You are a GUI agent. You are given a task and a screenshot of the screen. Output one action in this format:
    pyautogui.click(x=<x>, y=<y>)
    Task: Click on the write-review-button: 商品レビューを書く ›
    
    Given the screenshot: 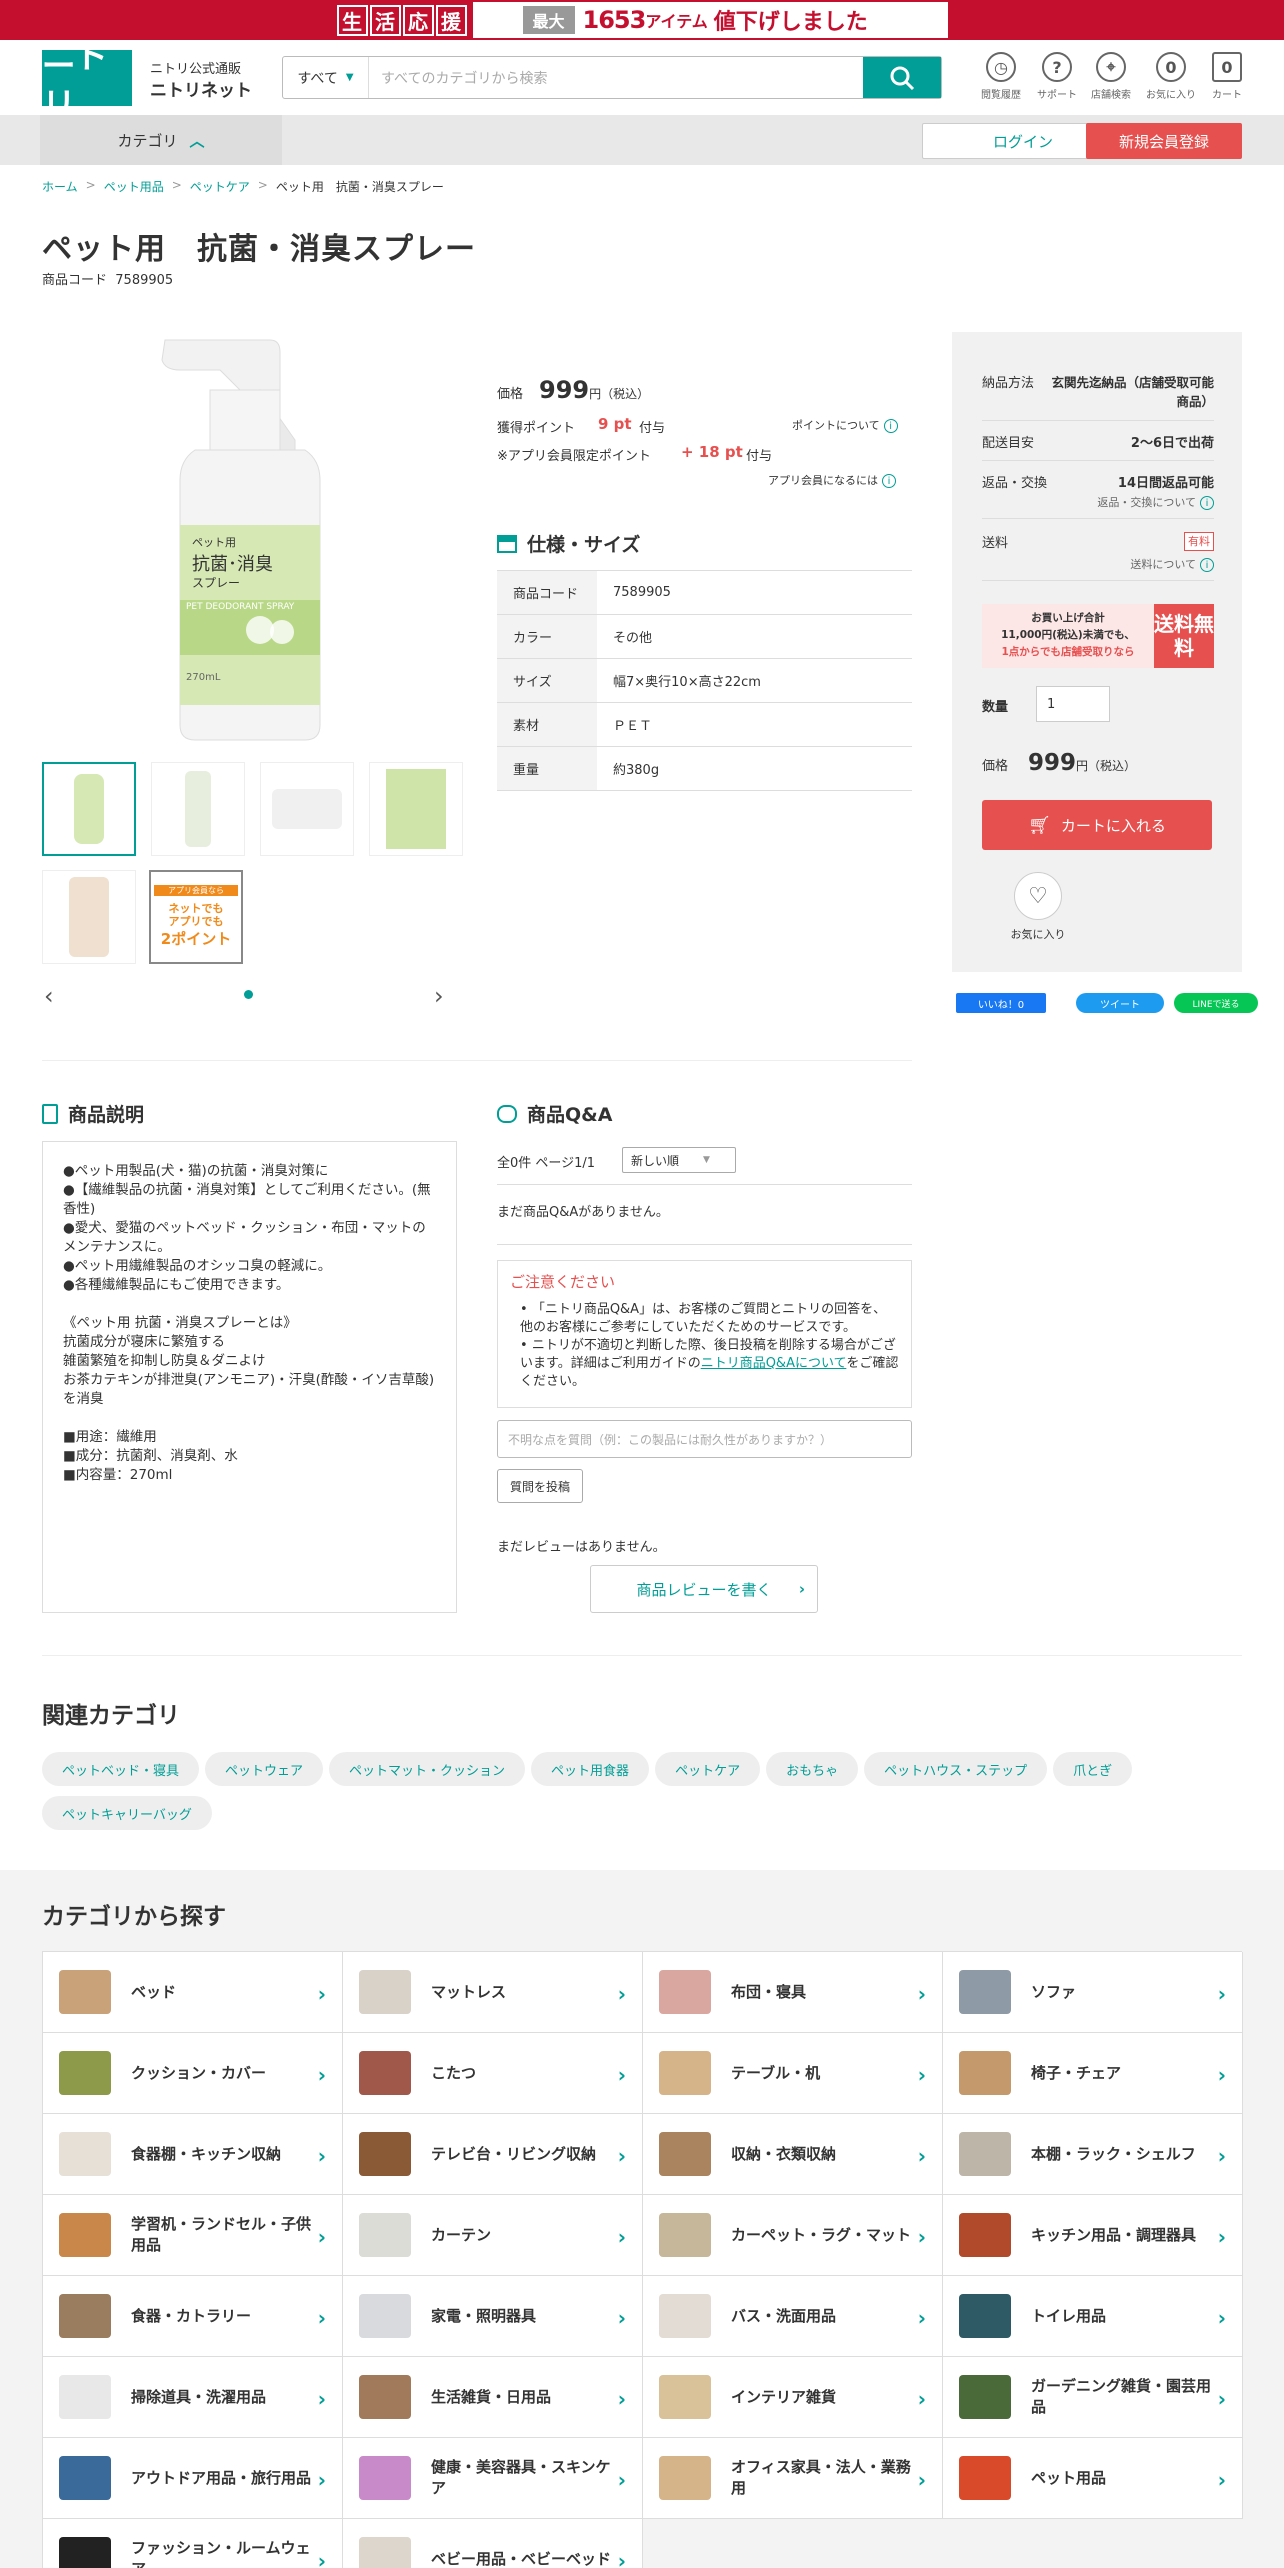 What is the action you would take?
    pyautogui.click(x=704, y=1589)
    